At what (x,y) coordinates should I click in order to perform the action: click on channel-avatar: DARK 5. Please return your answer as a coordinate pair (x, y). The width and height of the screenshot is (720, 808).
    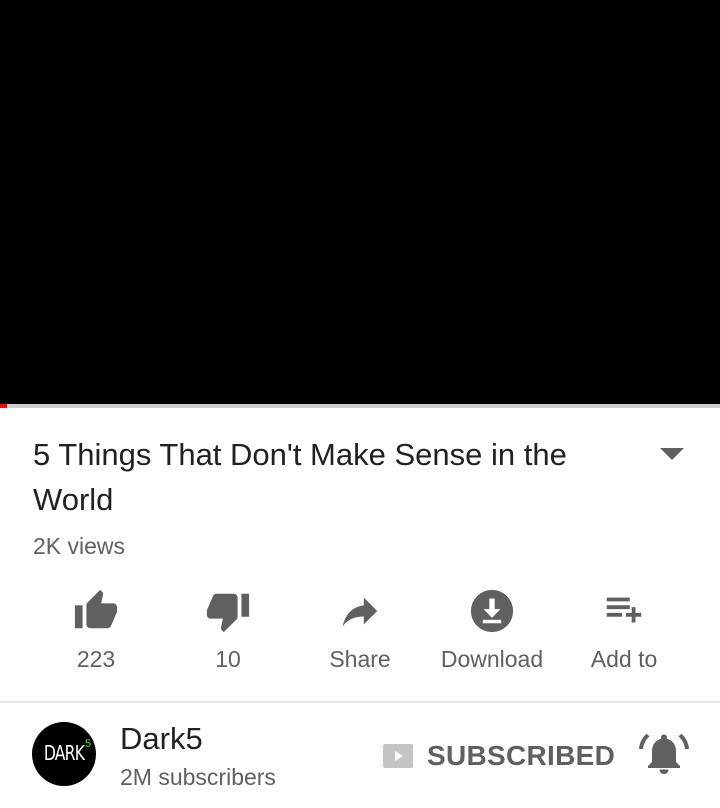
    Looking at the image, I should click on (64, 754).